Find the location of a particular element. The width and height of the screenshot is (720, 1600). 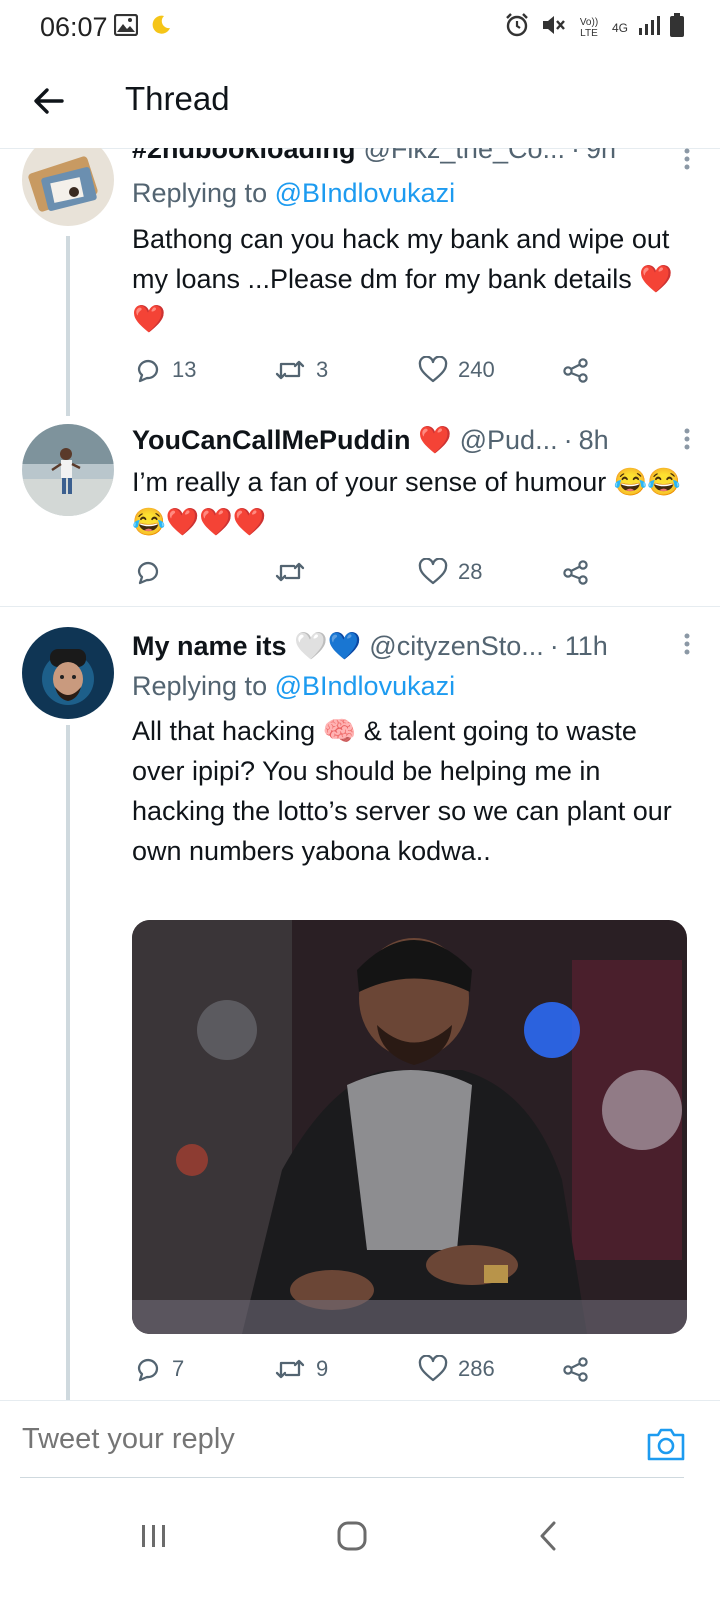

tweet-actions: 28 is located at coordinates (412, 572).